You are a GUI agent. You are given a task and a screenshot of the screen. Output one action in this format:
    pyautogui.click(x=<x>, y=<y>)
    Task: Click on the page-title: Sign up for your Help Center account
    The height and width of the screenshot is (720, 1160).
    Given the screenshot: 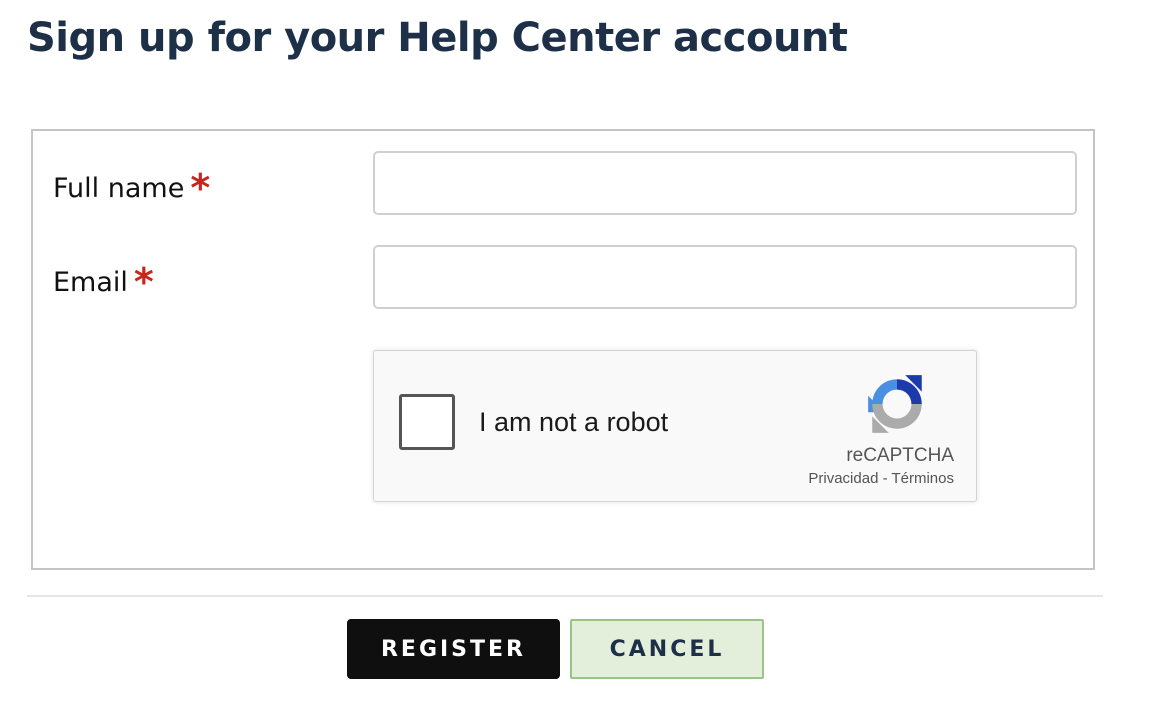 What is the action you would take?
    pyautogui.click(x=437, y=38)
    